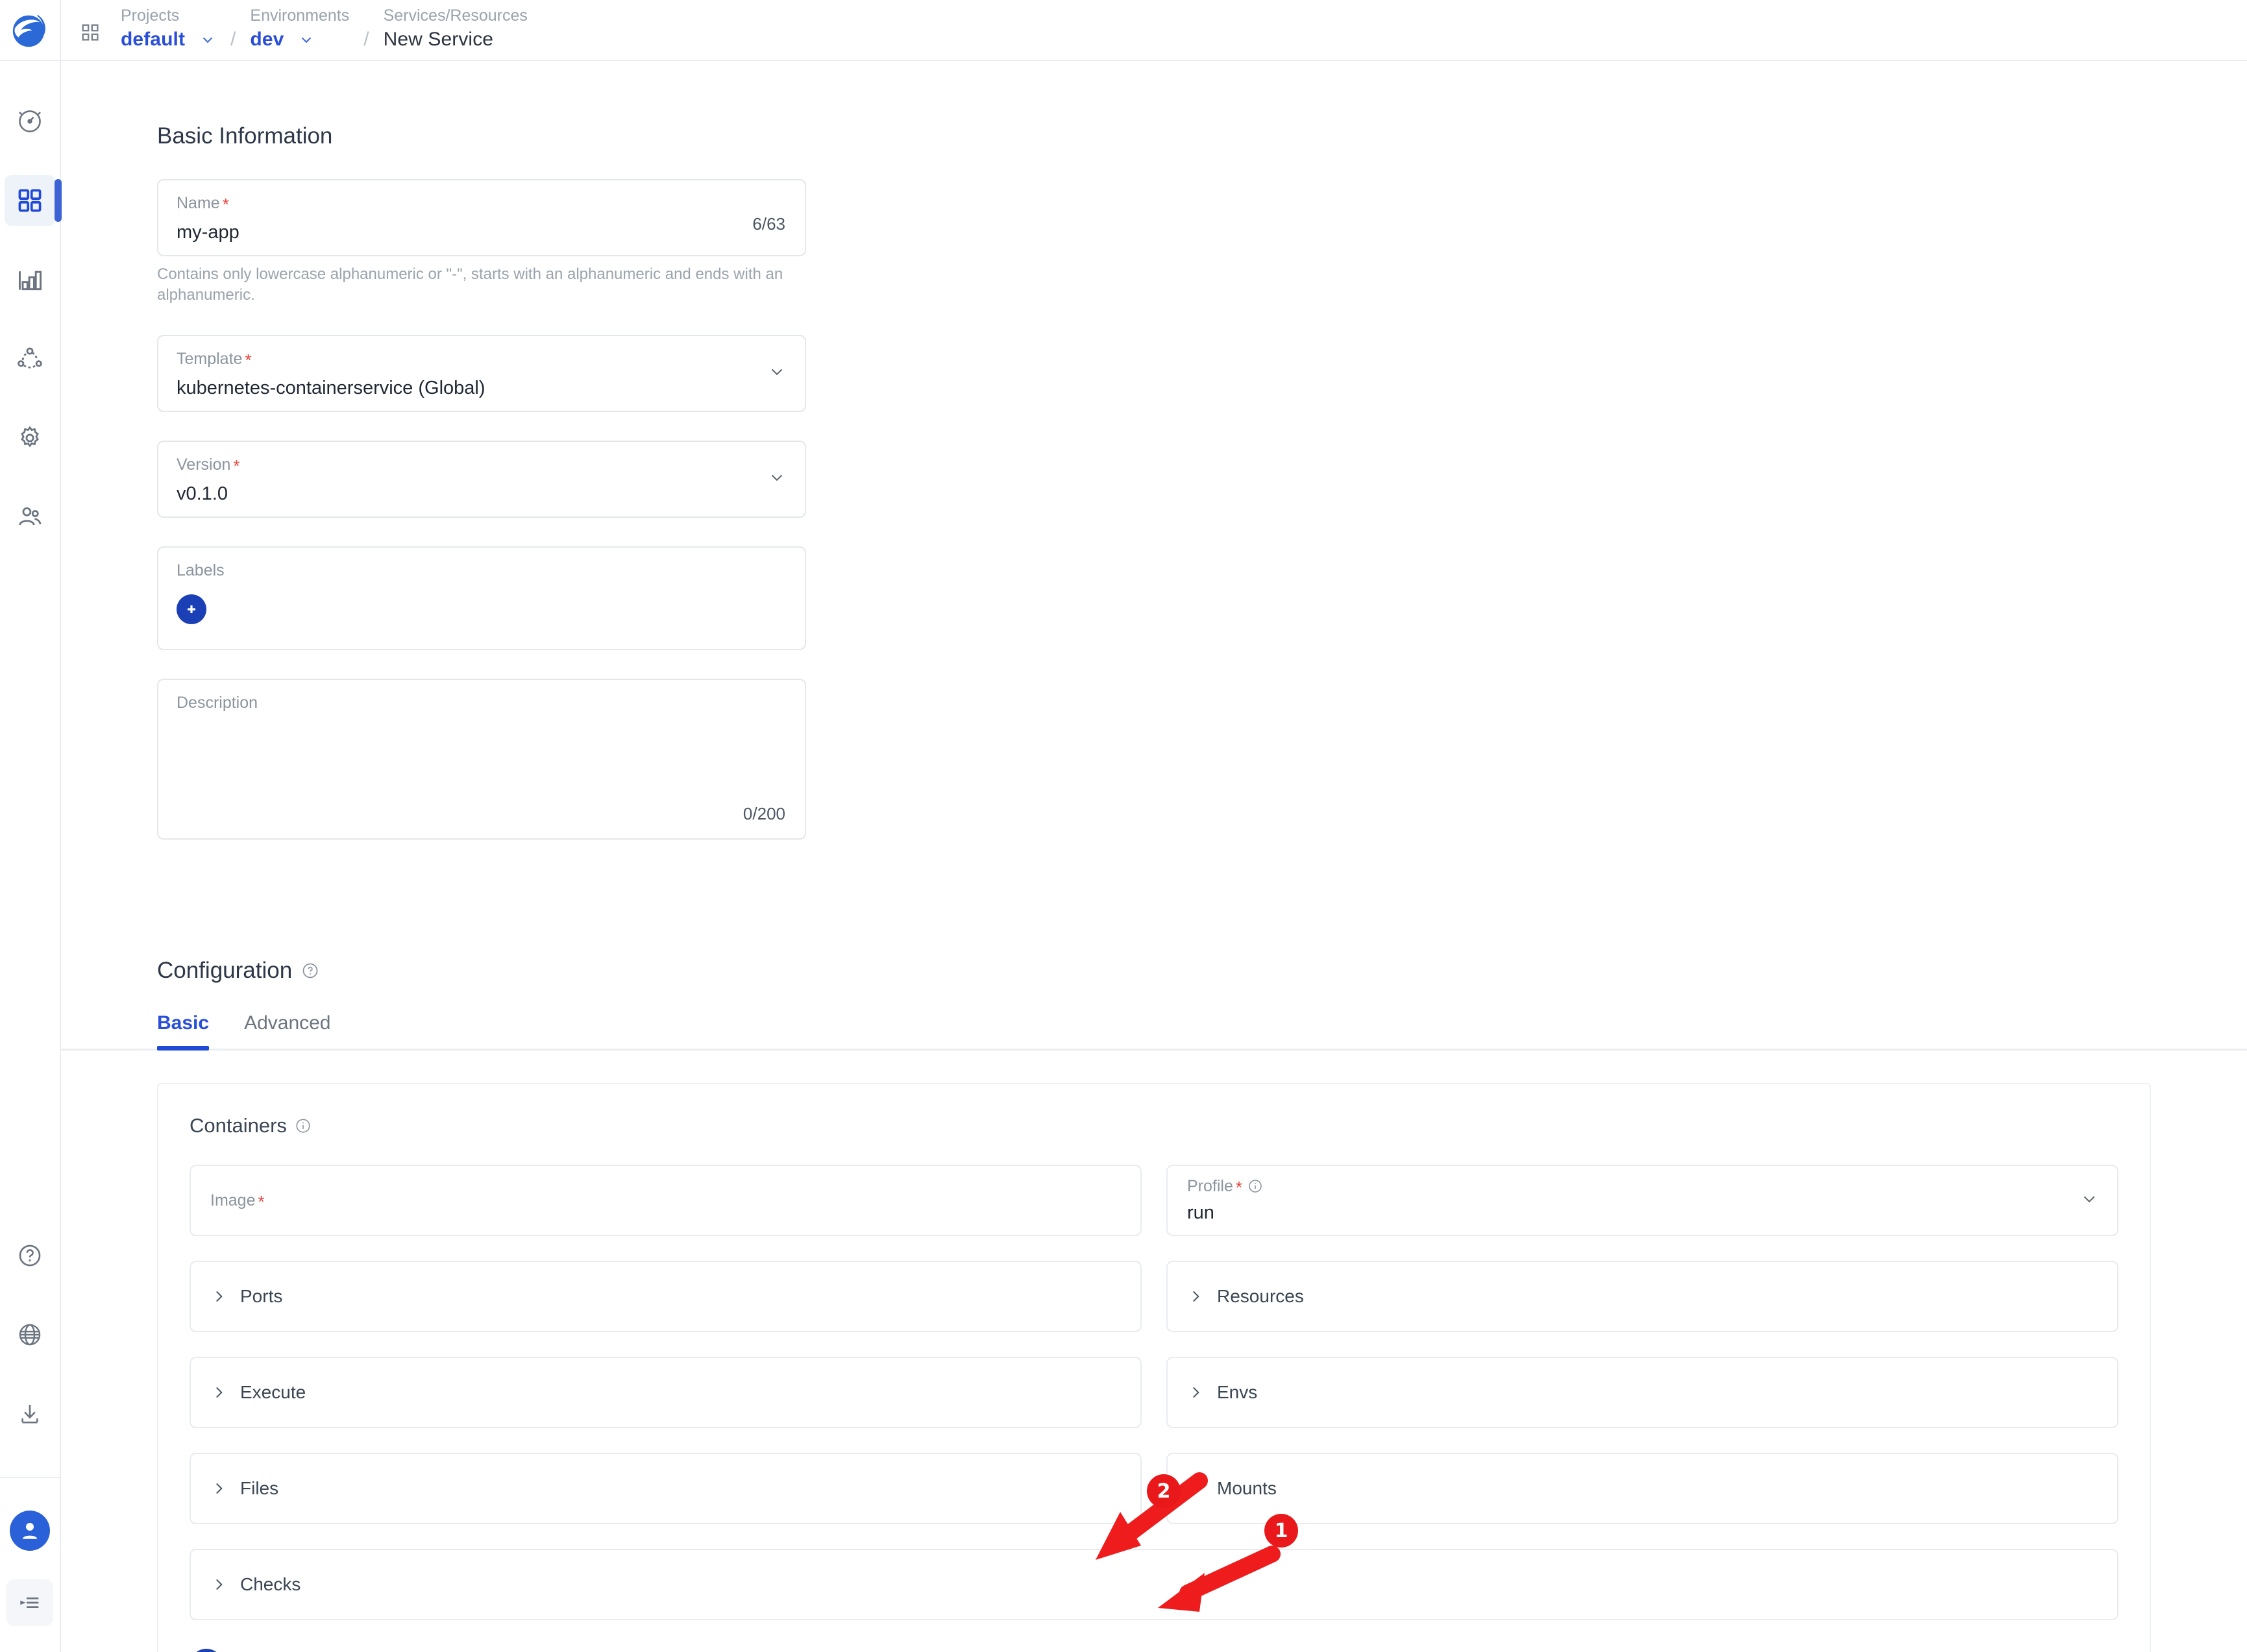  Describe the element at coordinates (456, 28) in the screenshot. I see `breadcrumb-item-service: Services/Resources New Service` at that location.